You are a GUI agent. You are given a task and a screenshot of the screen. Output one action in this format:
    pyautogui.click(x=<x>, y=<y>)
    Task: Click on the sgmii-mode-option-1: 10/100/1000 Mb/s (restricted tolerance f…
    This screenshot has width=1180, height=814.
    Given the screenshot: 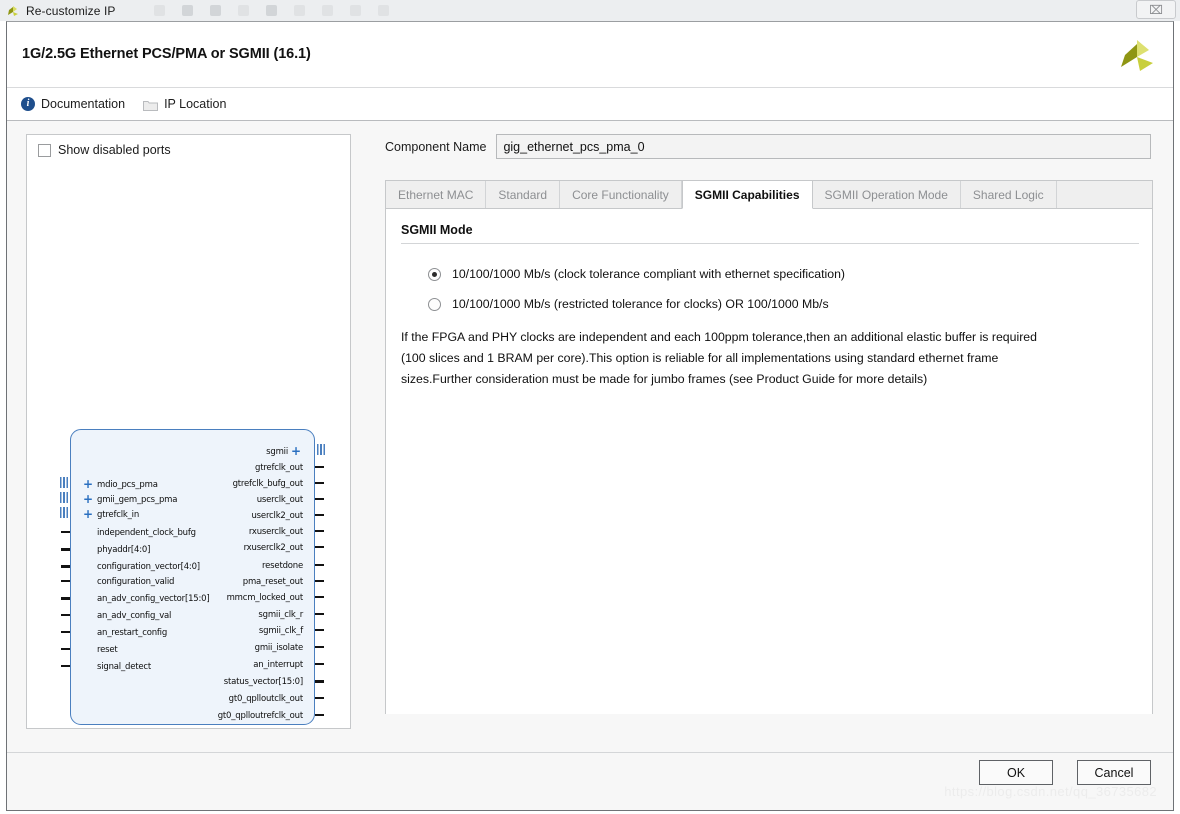 What is the action you would take?
    pyautogui.click(x=628, y=304)
    